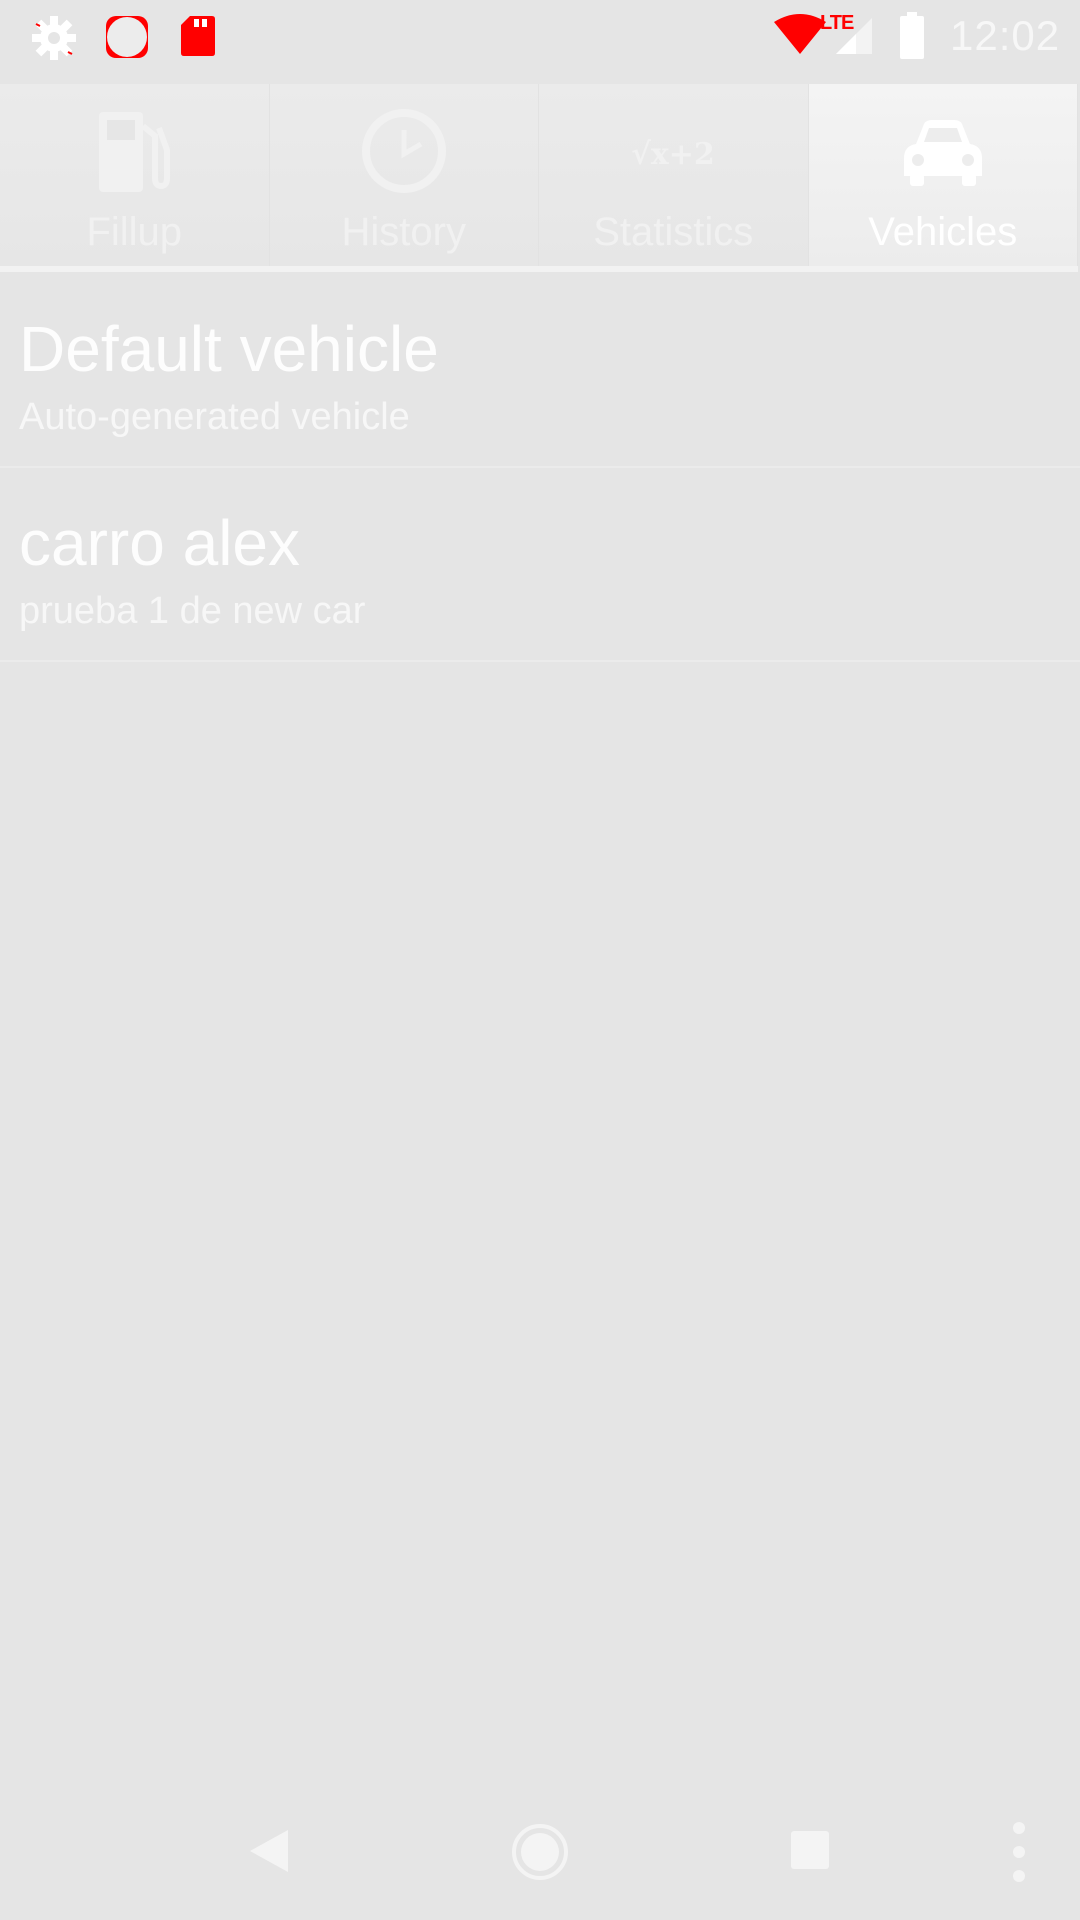 Image resolution: width=1080 pixels, height=1920 pixels. Describe the element at coordinates (135, 152) in the screenshot. I see `fuel-pump-icon` at that location.